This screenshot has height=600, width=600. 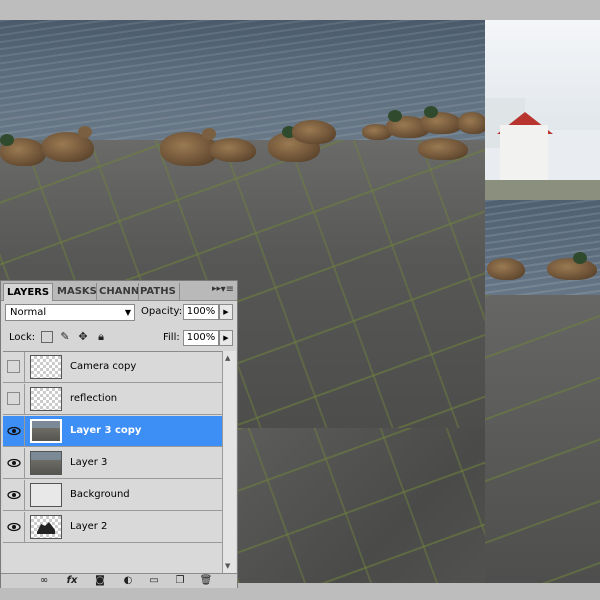 I want to click on camera-silhouette-icon, so click(x=46, y=528).